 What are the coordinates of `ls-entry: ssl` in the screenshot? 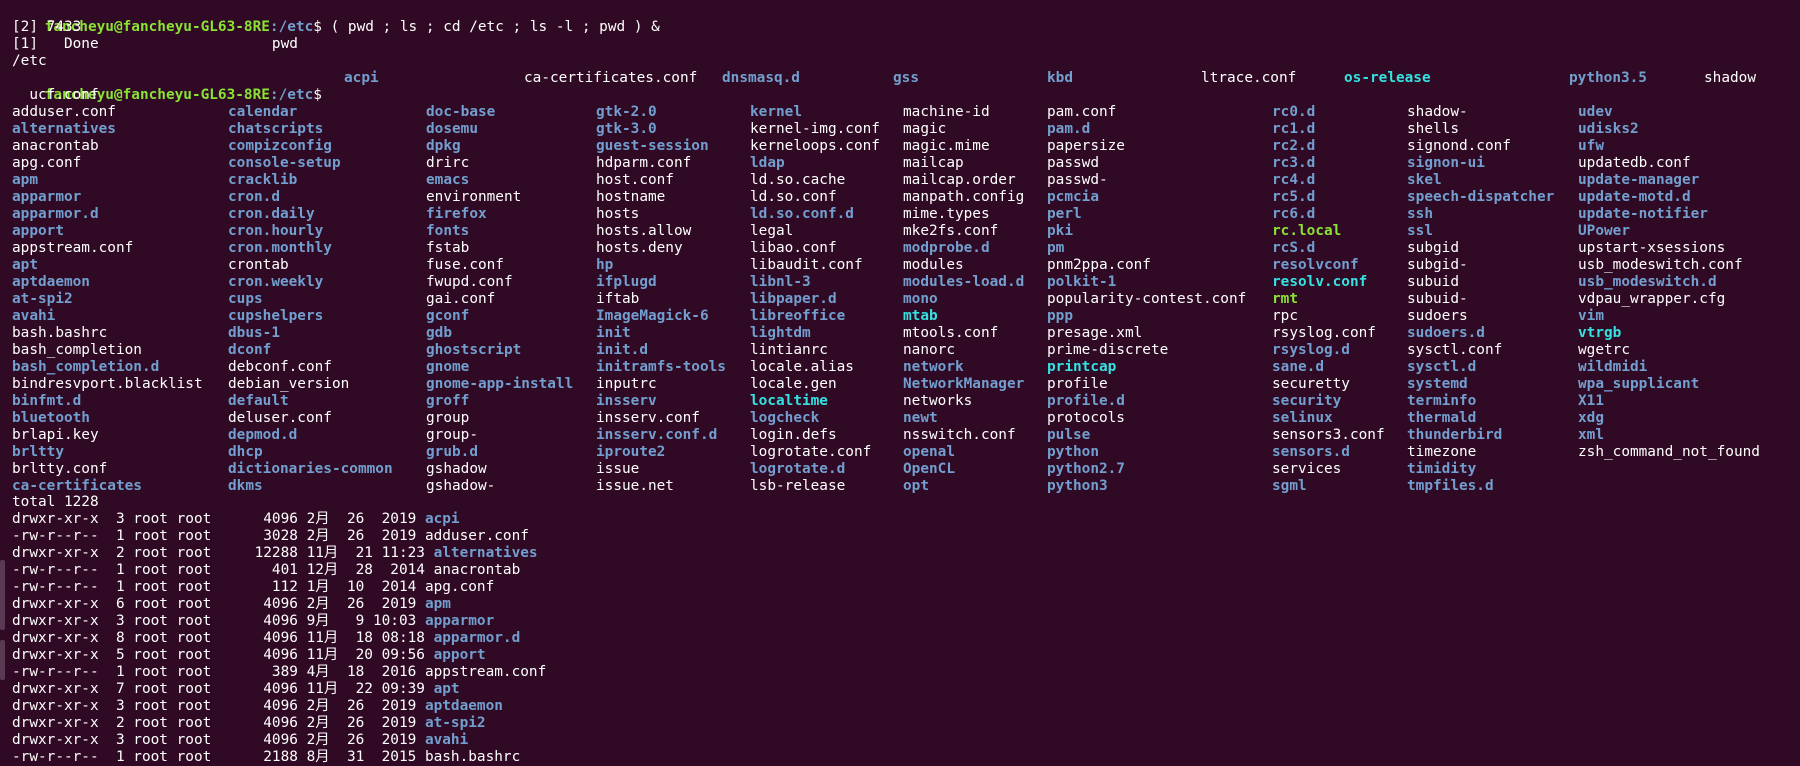 It's located at (1420, 231).